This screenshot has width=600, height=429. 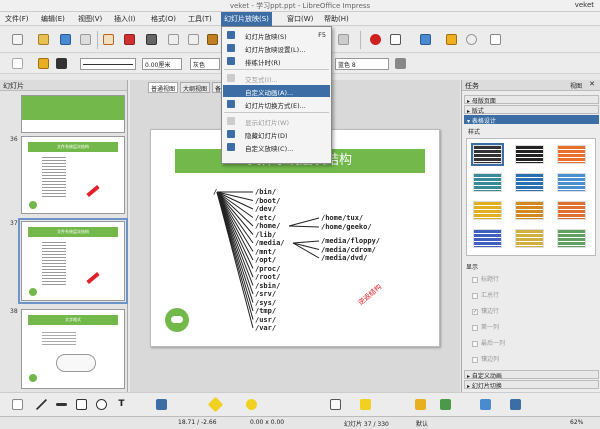 I want to click on close-icon: ✕, so click(x=592, y=84).